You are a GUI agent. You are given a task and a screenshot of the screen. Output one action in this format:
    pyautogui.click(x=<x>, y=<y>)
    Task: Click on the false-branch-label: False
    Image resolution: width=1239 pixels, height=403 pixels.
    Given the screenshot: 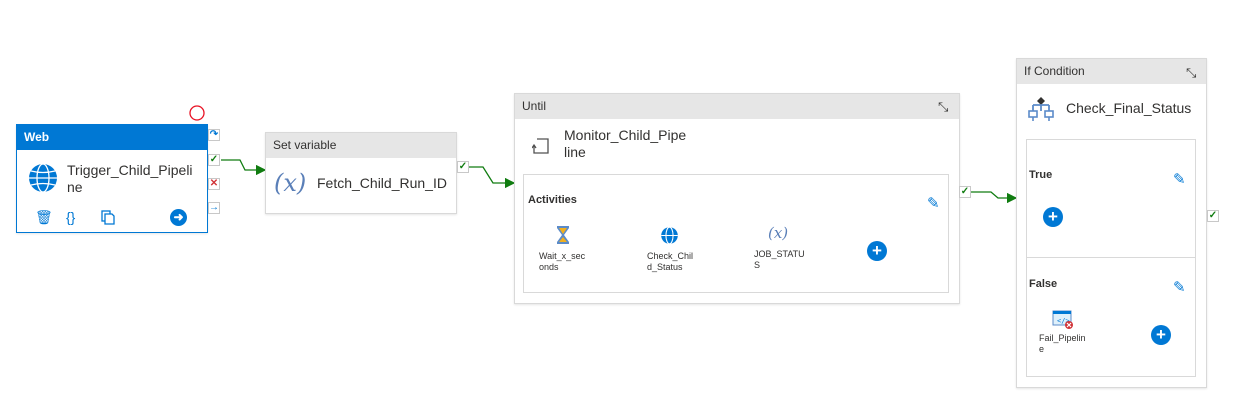 What is the action you would take?
    pyautogui.click(x=1043, y=284)
    